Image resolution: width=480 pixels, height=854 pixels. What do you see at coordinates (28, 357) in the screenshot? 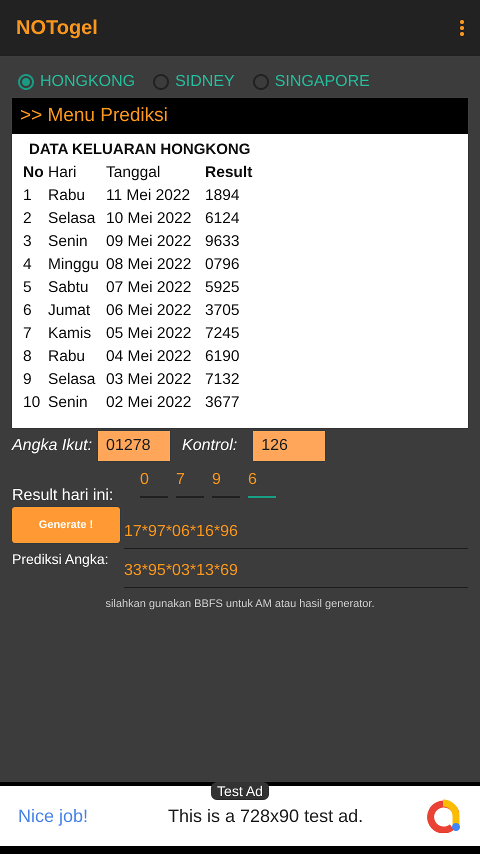
I see `table-cell-text: 8` at bounding box center [28, 357].